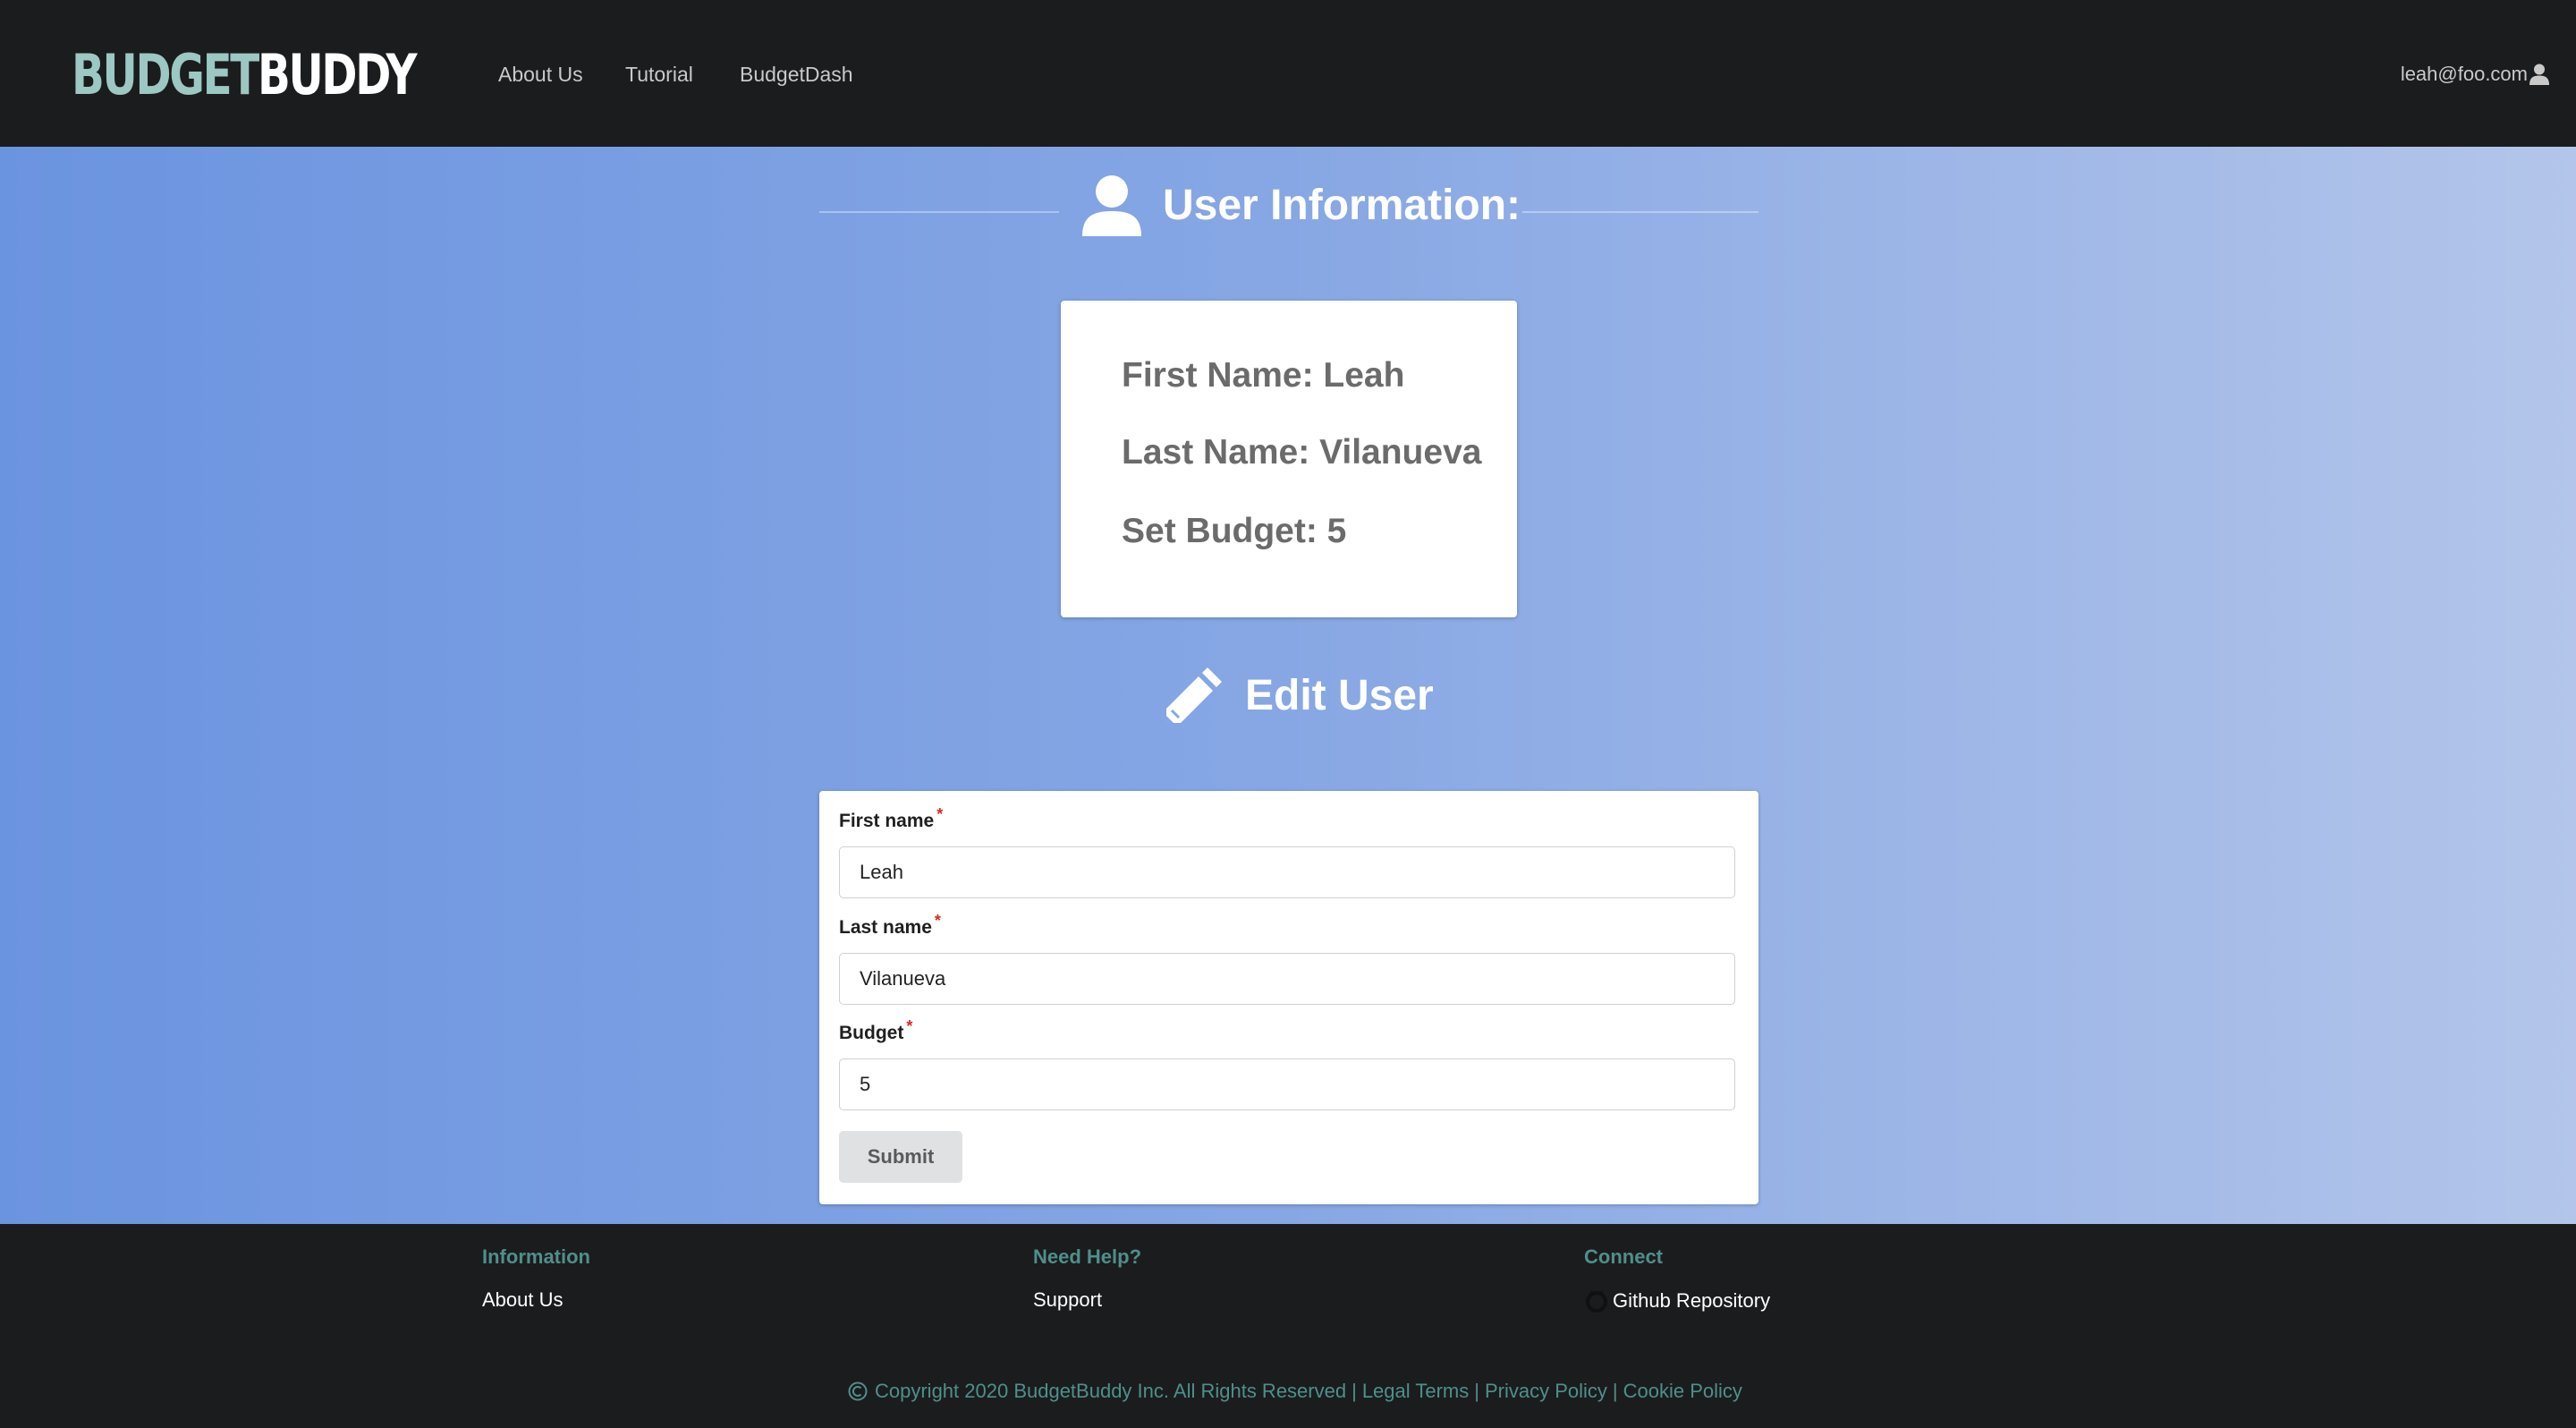 The height and width of the screenshot is (1428, 2576). Describe the element at coordinates (165, 74) in the screenshot. I see `logo-part-budget: BUDGET` at that location.